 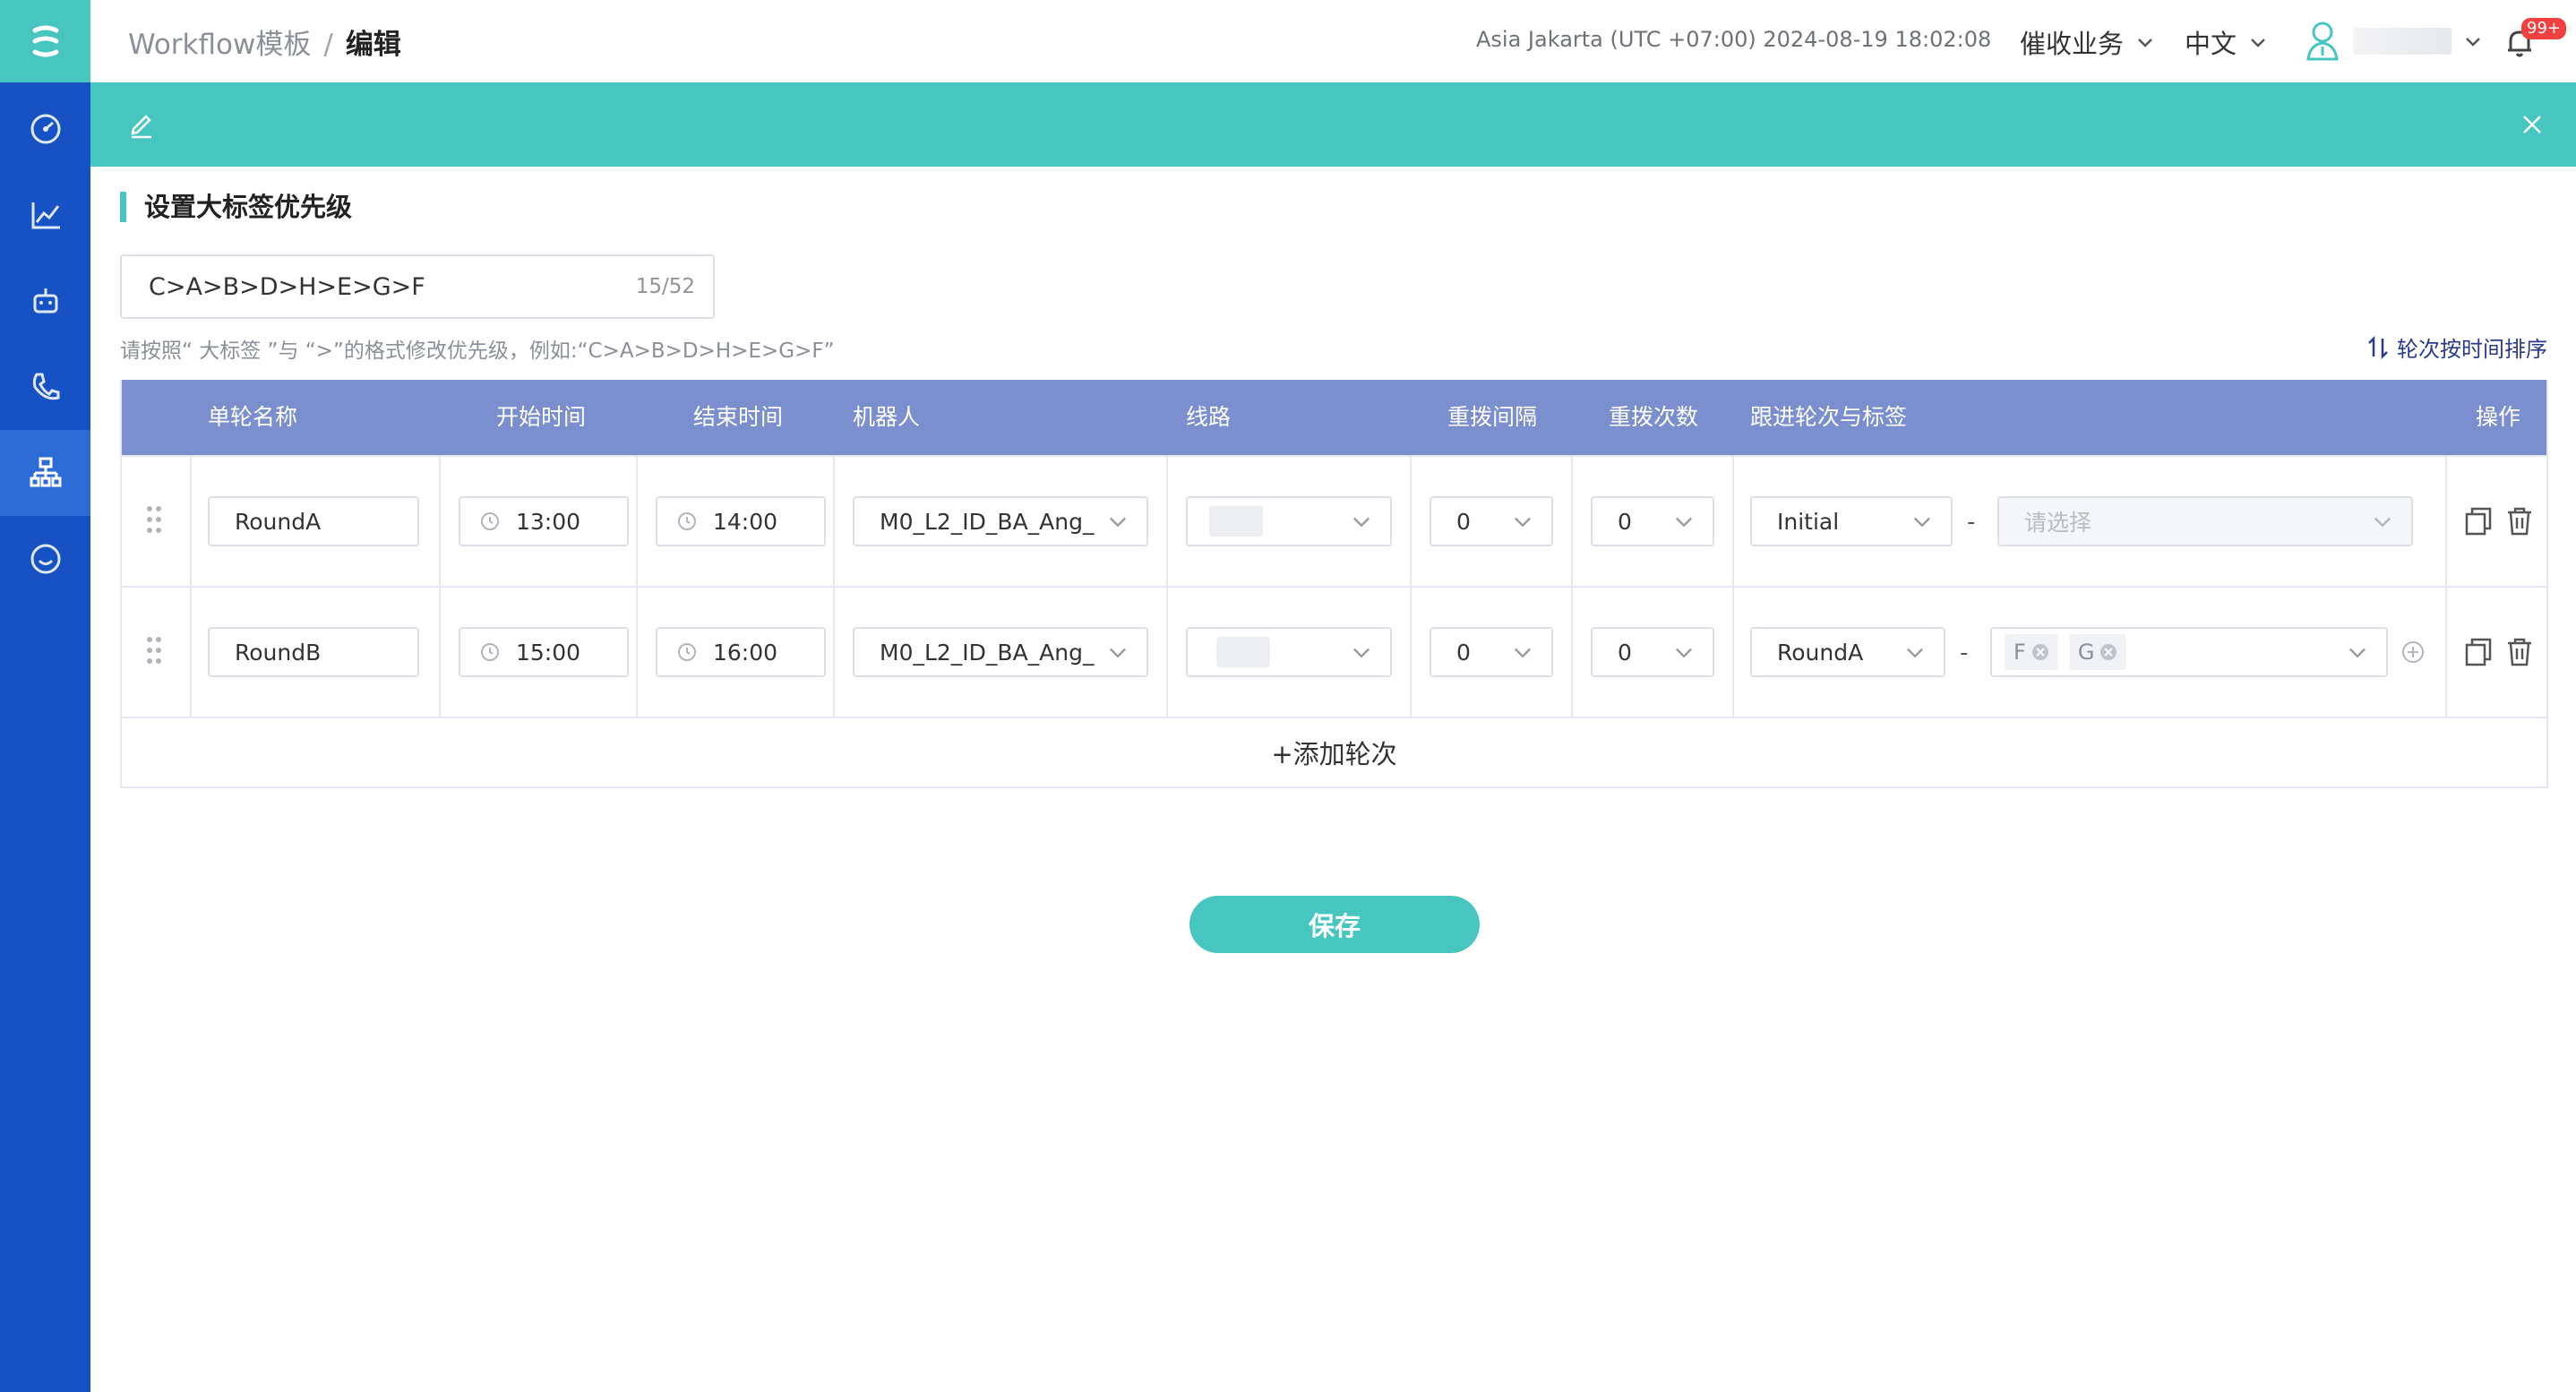 I want to click on avatar-icon, so click(x=2322, y=41).